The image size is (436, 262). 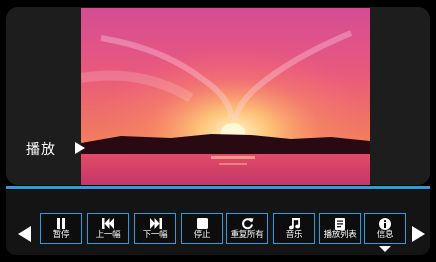 What do you see at coordinates (41, 150) in the screenshot?
I see `now-playing-label: 播放` at bounding box center [41, 150].